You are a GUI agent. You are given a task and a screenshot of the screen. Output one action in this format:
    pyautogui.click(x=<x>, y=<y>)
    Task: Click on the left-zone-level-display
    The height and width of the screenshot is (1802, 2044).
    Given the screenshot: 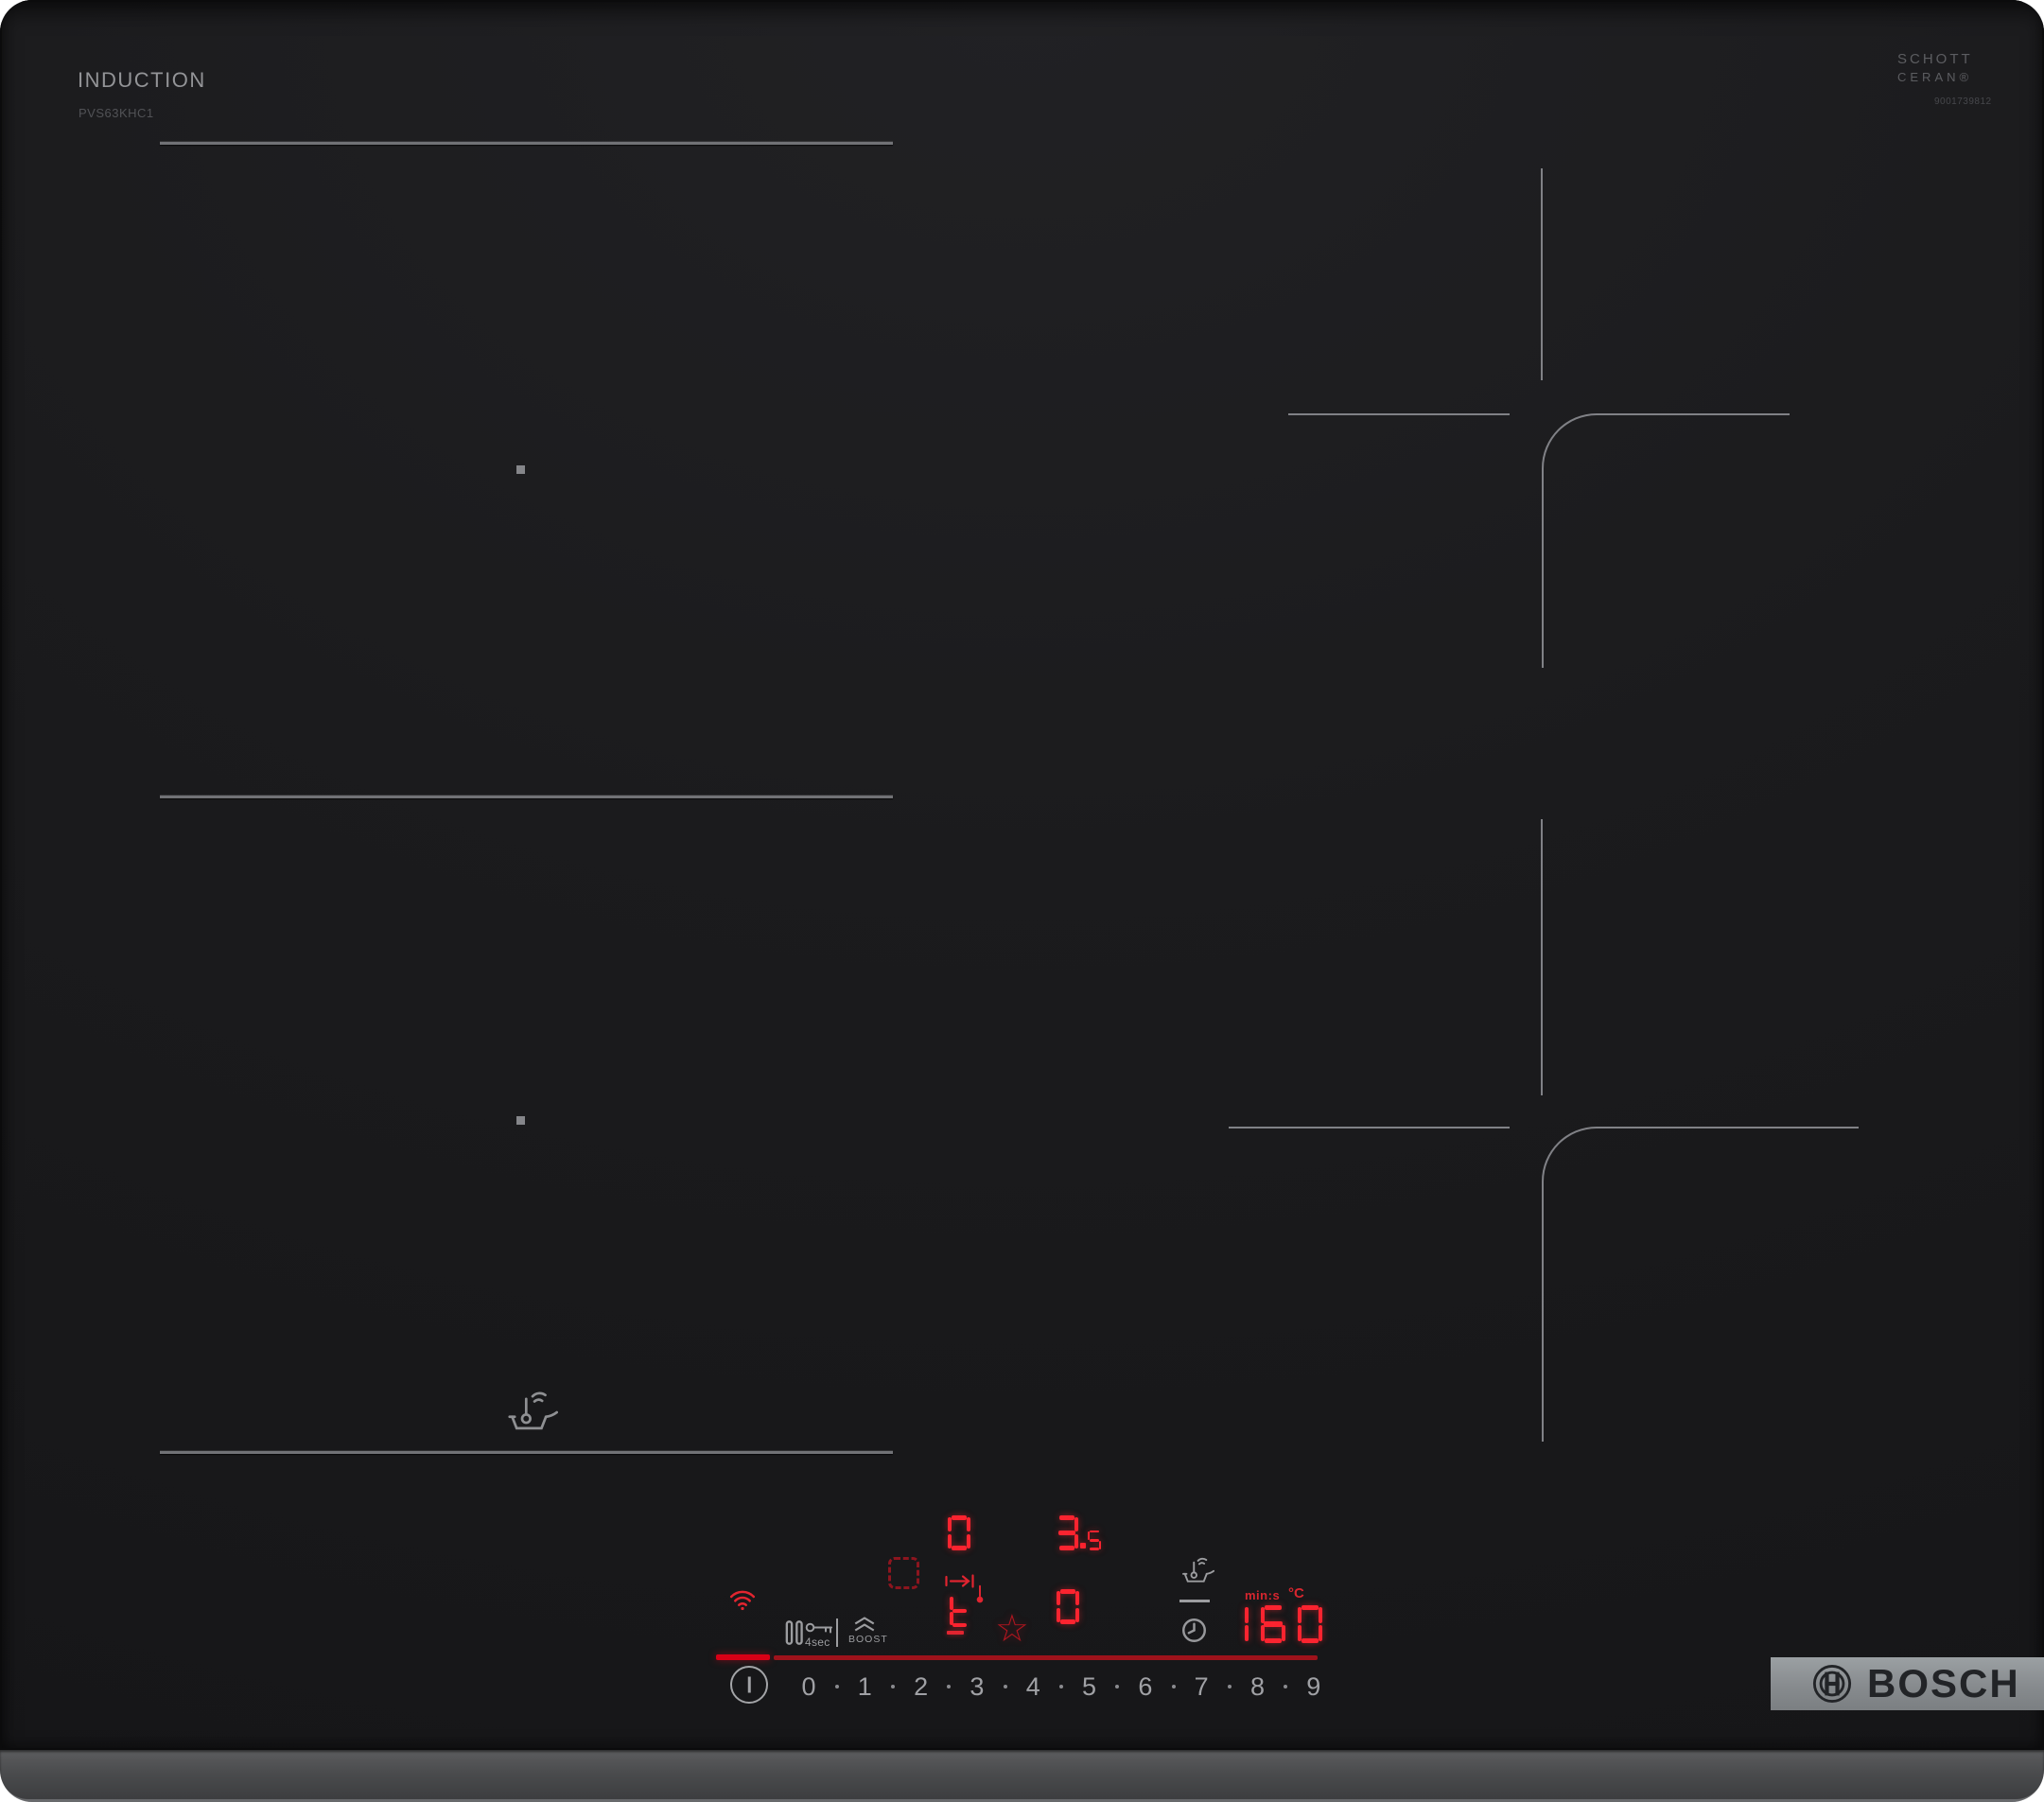 What is the action you would take?
    pyautogui.click(x=959, y=1532)
    